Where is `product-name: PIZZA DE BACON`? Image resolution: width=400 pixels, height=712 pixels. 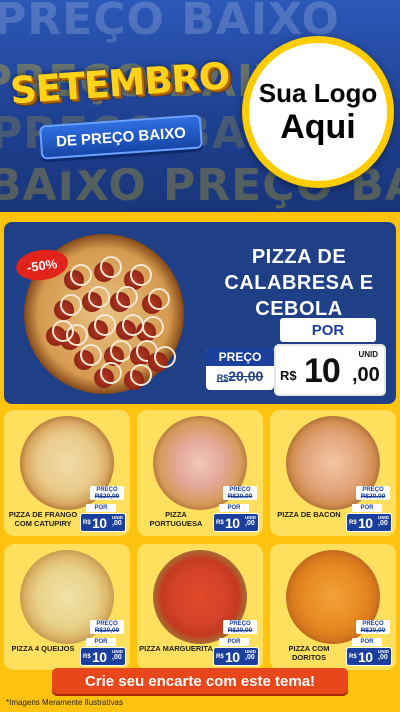
product-name: PIZZA DE BACON is located at coordinates (309, 514).